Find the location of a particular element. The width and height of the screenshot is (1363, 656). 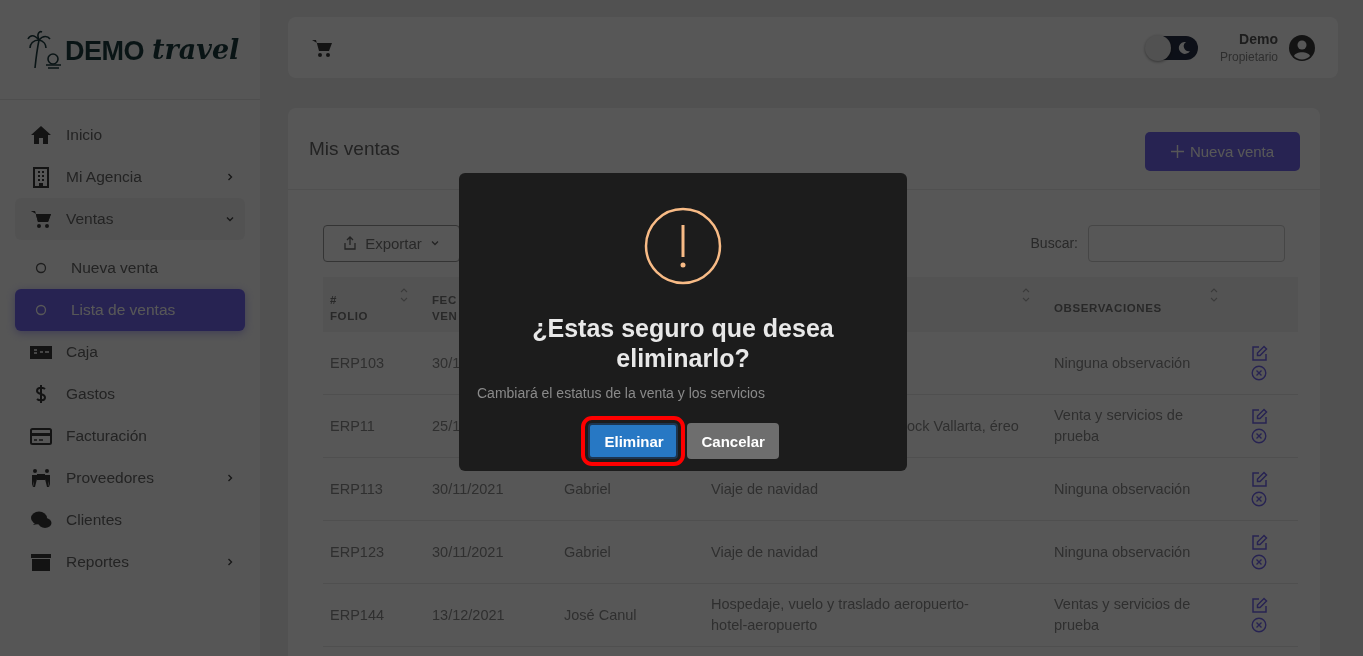

caret-icon is located at coordinates (434, 243).